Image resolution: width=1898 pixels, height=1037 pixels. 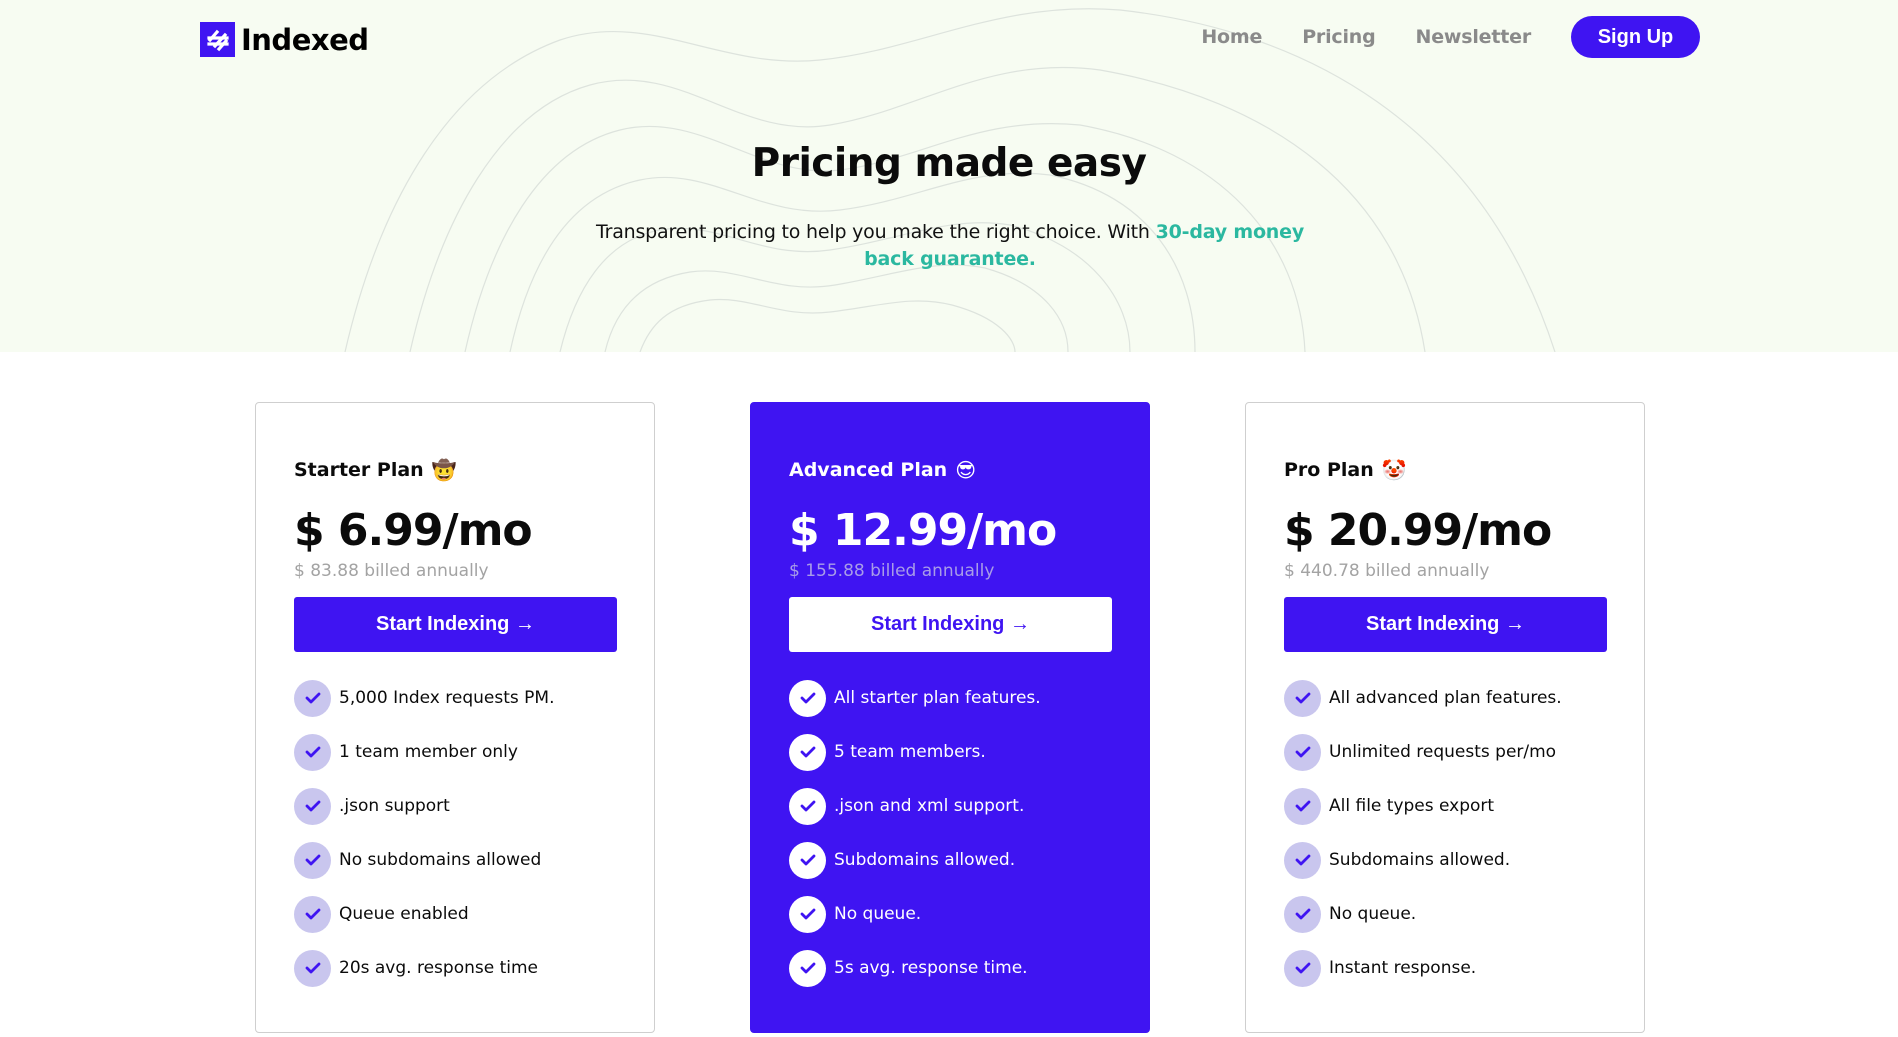 I want to click on nav-home-link: Home, so click(x=1231, y=37).